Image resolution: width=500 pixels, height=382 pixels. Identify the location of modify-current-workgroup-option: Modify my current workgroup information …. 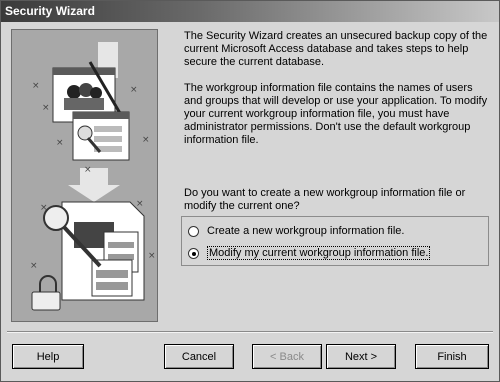
(309, 253).